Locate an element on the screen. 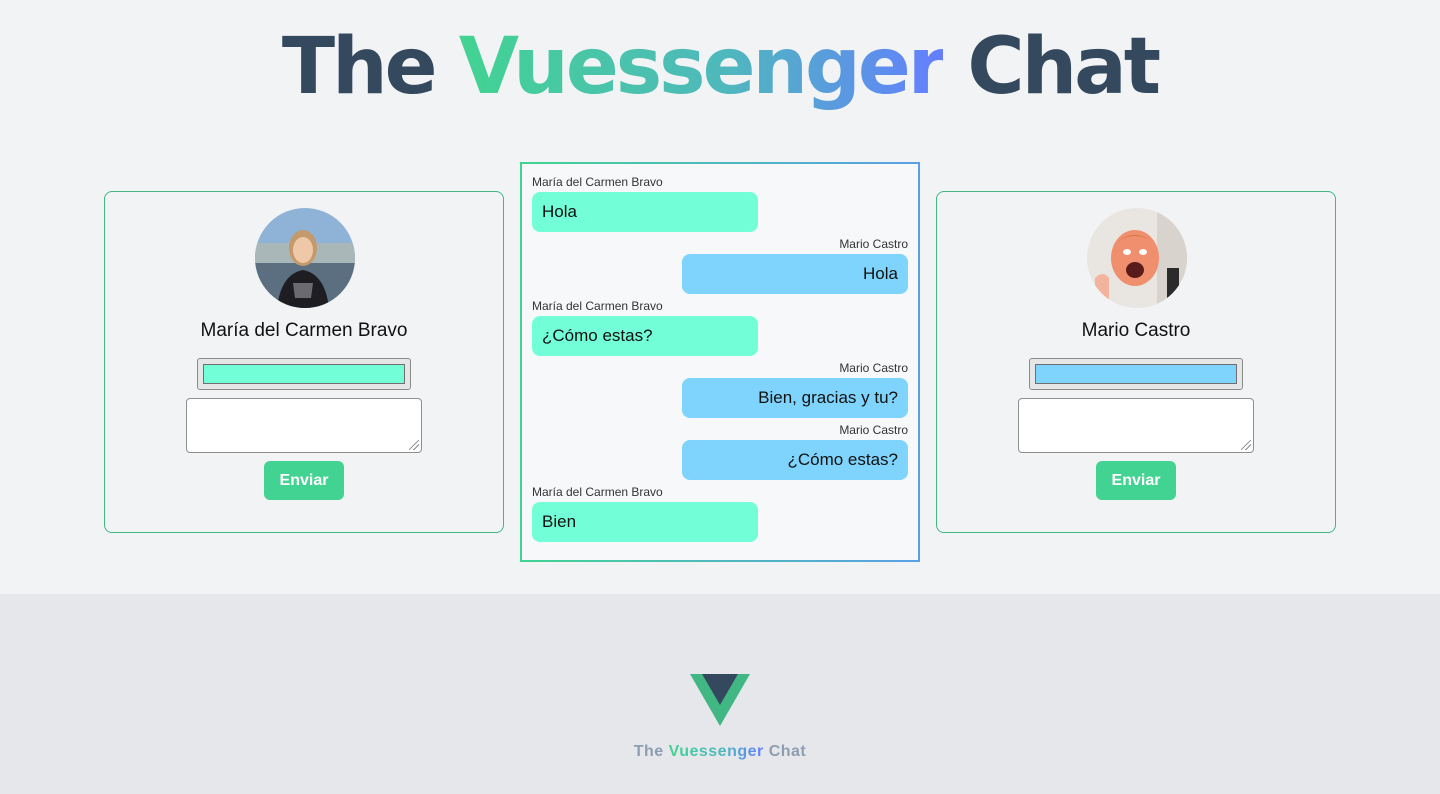 This screenshot has width=1440, height=794. user-card-mario: Mario Castro Enviar is located at coordinates (1136, 362).